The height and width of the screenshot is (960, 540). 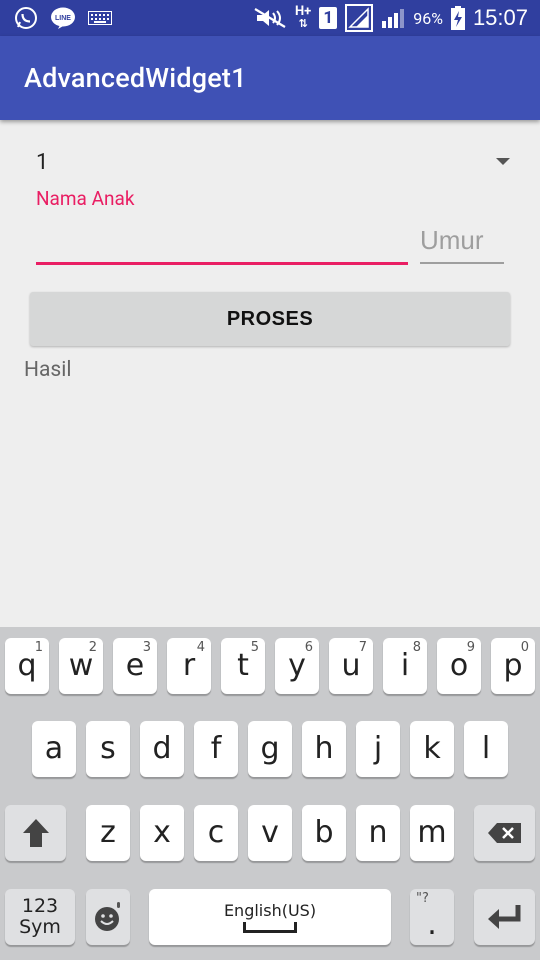 I want to click on key-k: k, so click(x=432, y=749).